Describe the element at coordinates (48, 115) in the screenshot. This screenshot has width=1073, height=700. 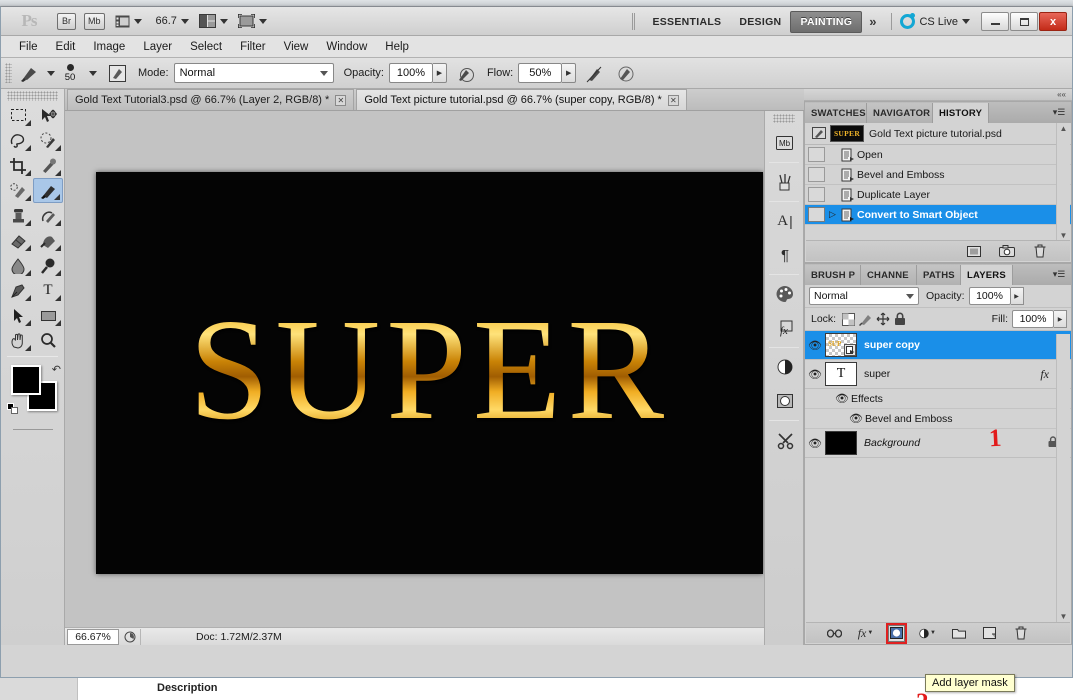
I see `move-tool` at that location.